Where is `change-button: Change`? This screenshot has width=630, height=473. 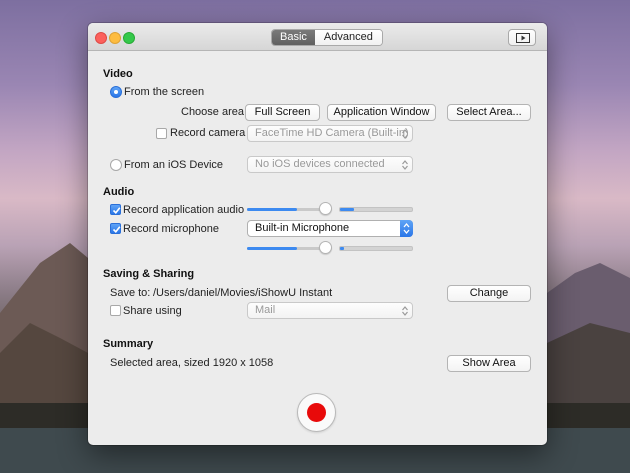
change-button: Change is located at coordinates (489, 293).